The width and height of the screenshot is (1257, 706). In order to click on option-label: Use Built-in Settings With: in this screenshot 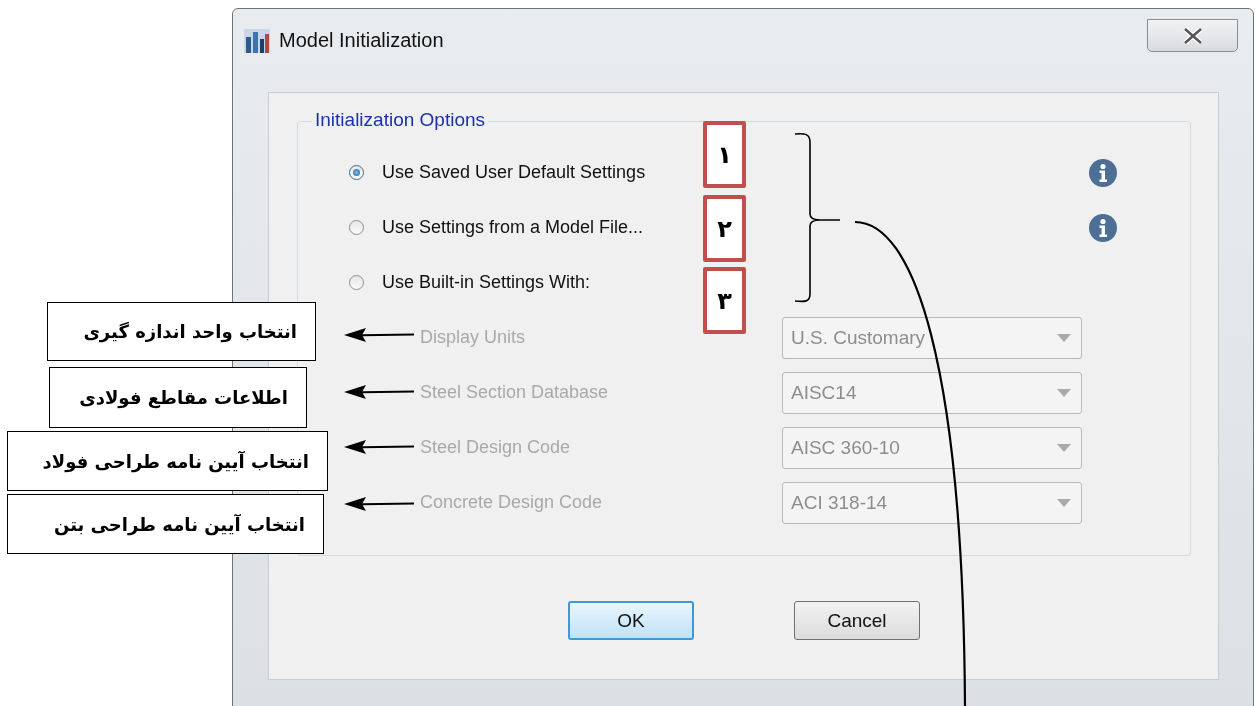, I will do `click(486, 282)`.